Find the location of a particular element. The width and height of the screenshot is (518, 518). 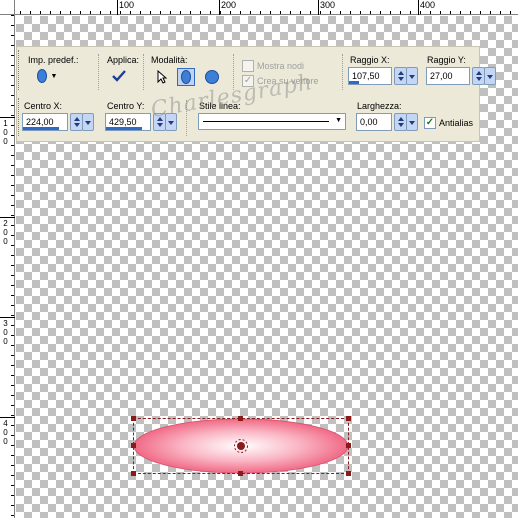

apply-button is located at coordinates (119, 76).